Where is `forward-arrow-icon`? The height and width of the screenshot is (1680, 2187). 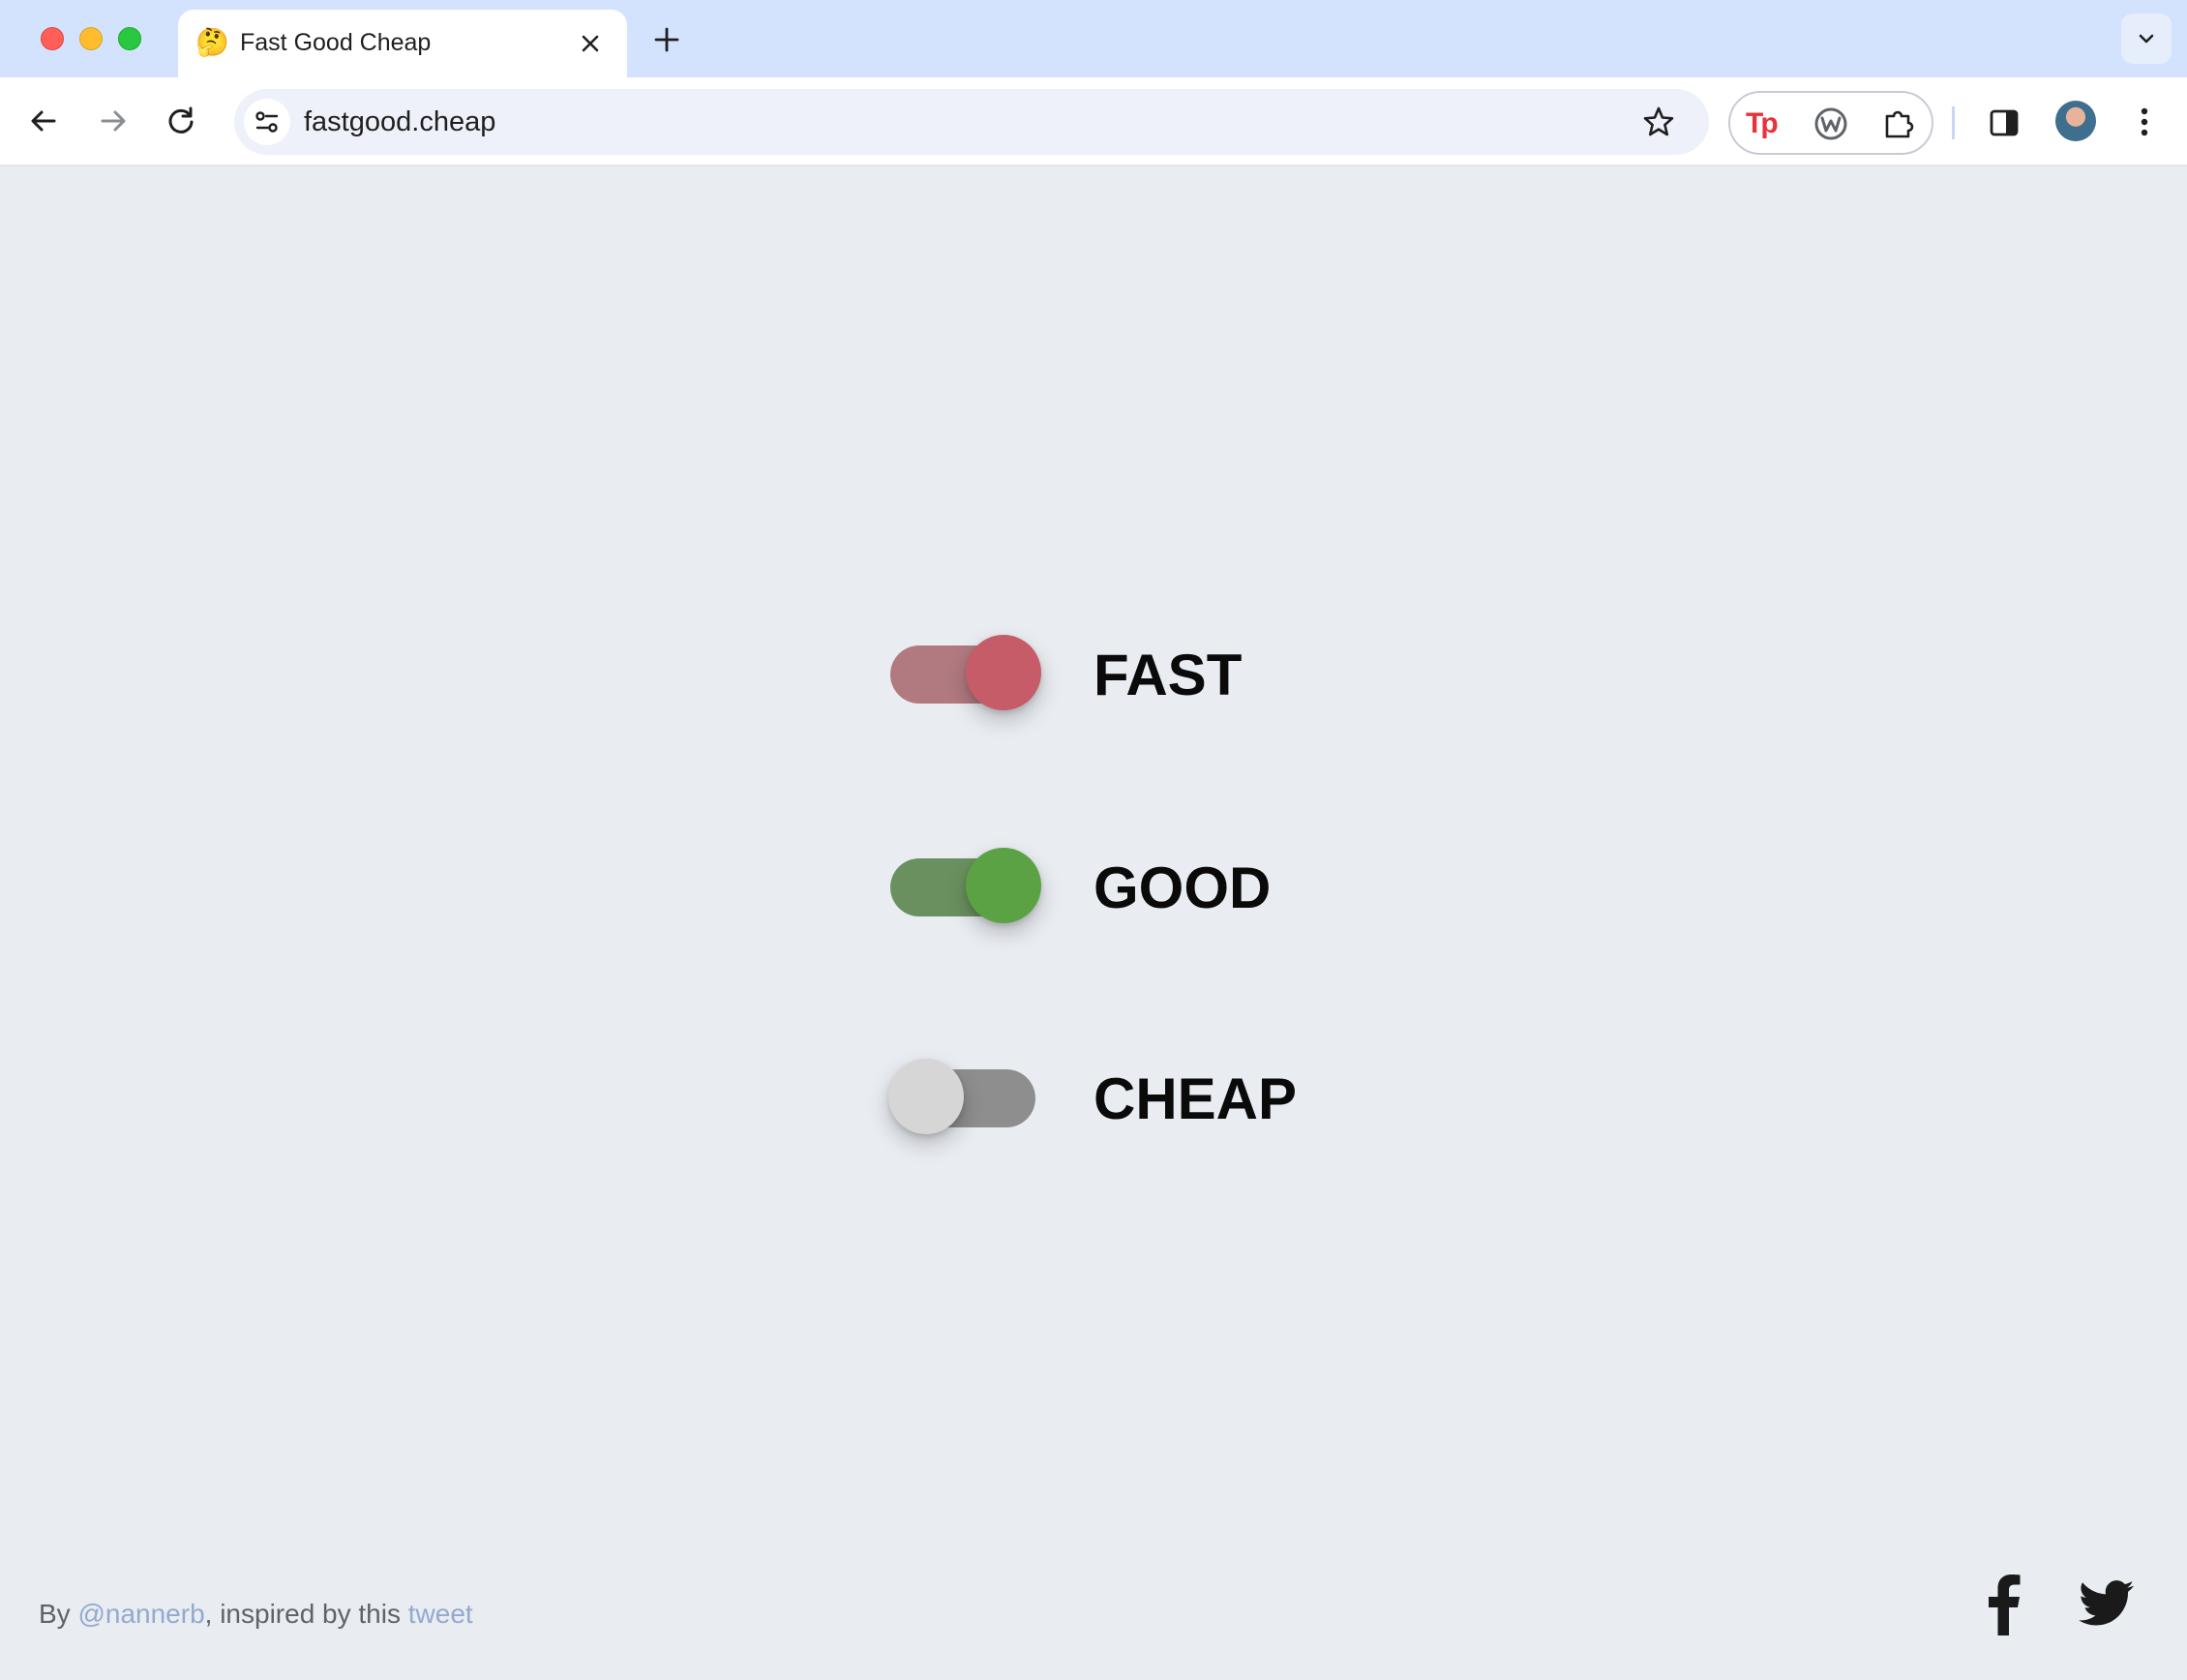
forward-arrow-icon is located at coordinates (113, 121).